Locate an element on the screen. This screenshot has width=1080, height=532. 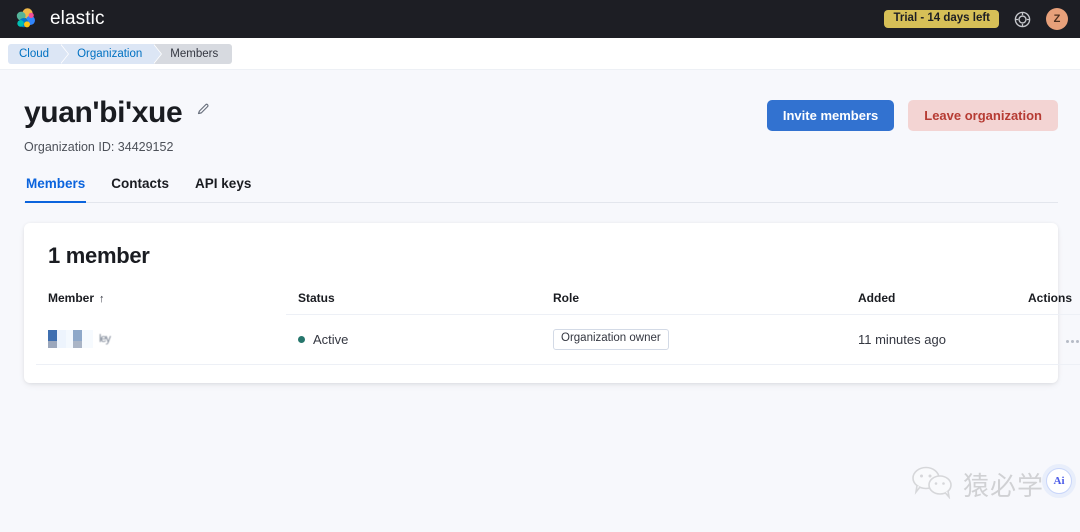
deployment-globe-icon is located at coordinates (1022, 19).